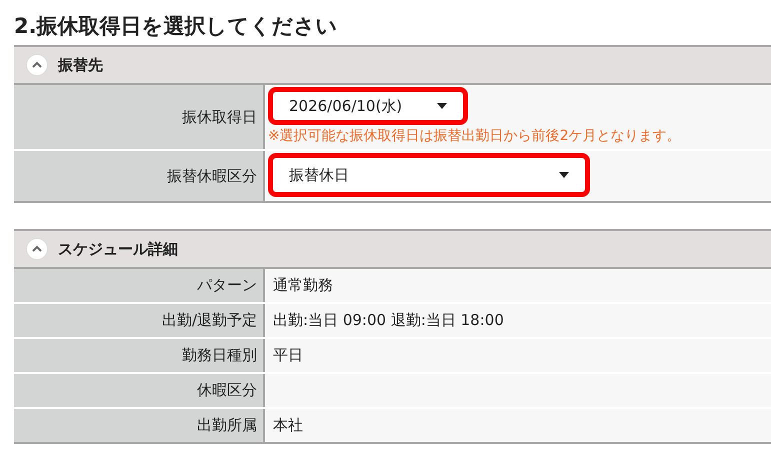  Describe the element at coordinates (139, 285) in the screenshot. I see `field-label: パターン` at that location.